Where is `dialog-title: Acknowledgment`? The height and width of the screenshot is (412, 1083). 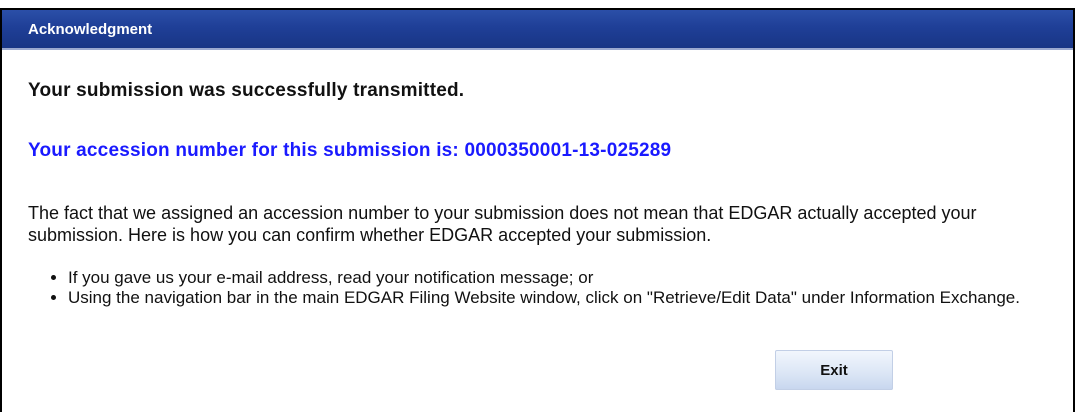
dialog-title: Acknowledgment is located at coordinates (537, 30).